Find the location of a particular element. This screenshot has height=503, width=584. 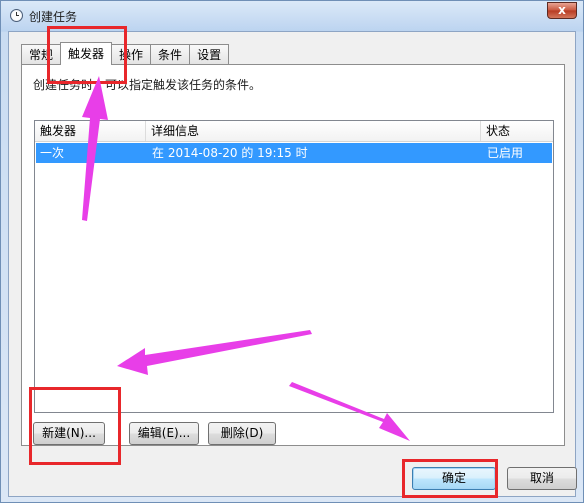

tab-actions: 操作 is located at coordinates (131, 54).